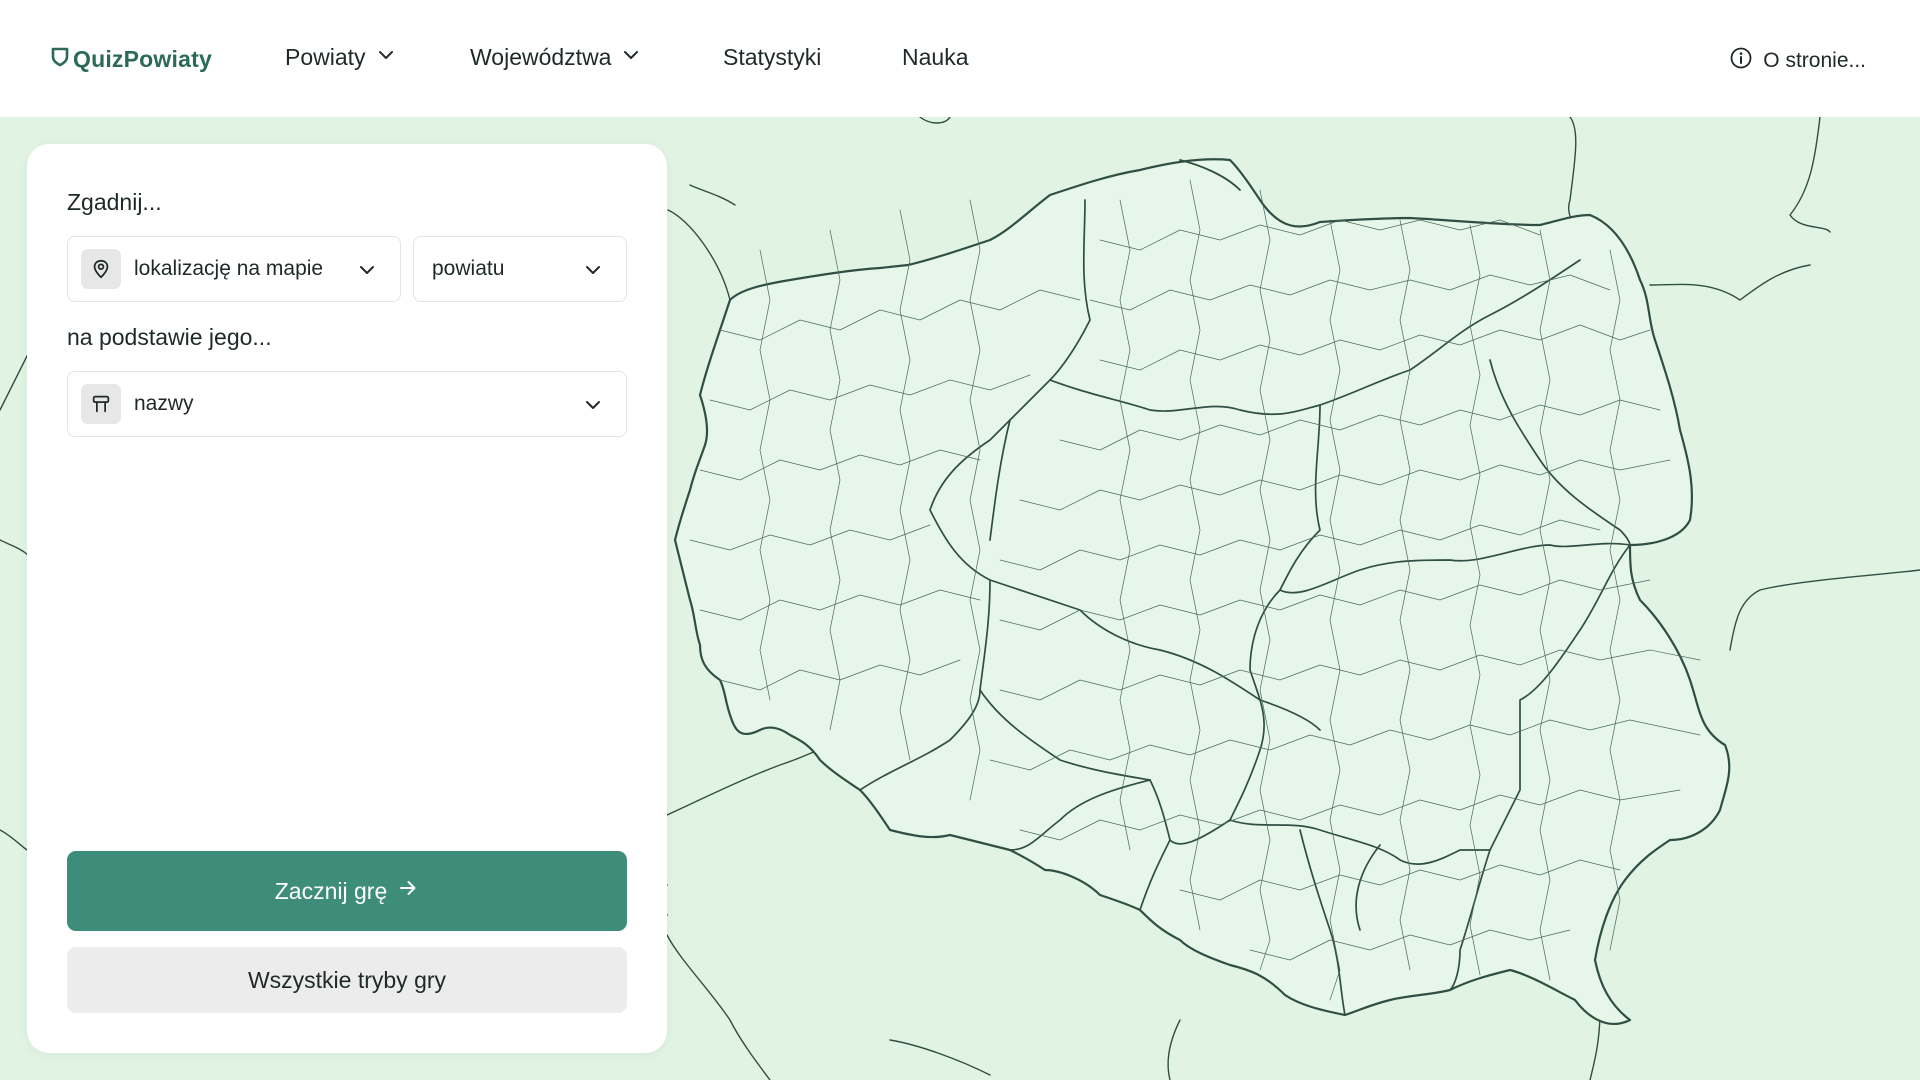  I want to click on guess-target-select: lokalizację na mapie, so click(234, 269).